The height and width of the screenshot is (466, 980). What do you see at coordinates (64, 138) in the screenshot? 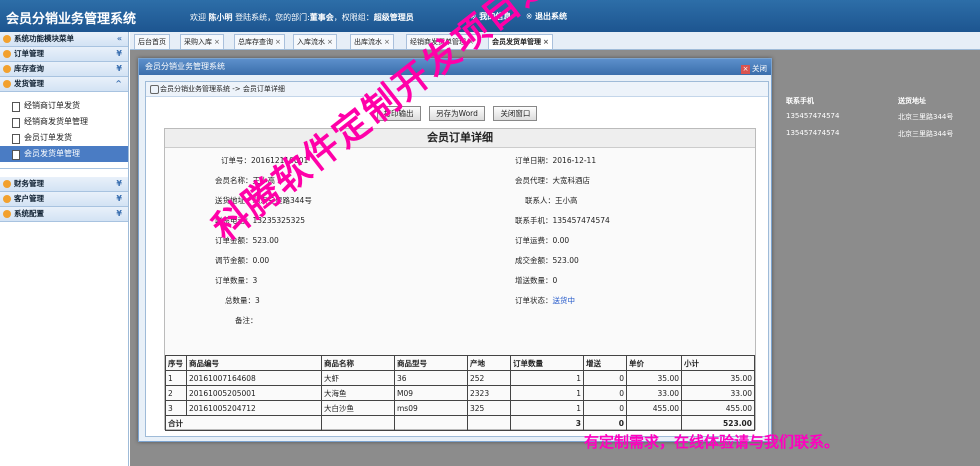
I see `sidebar-item-member-order-ship: 会员订单发货` at bounding box center [64, 138].